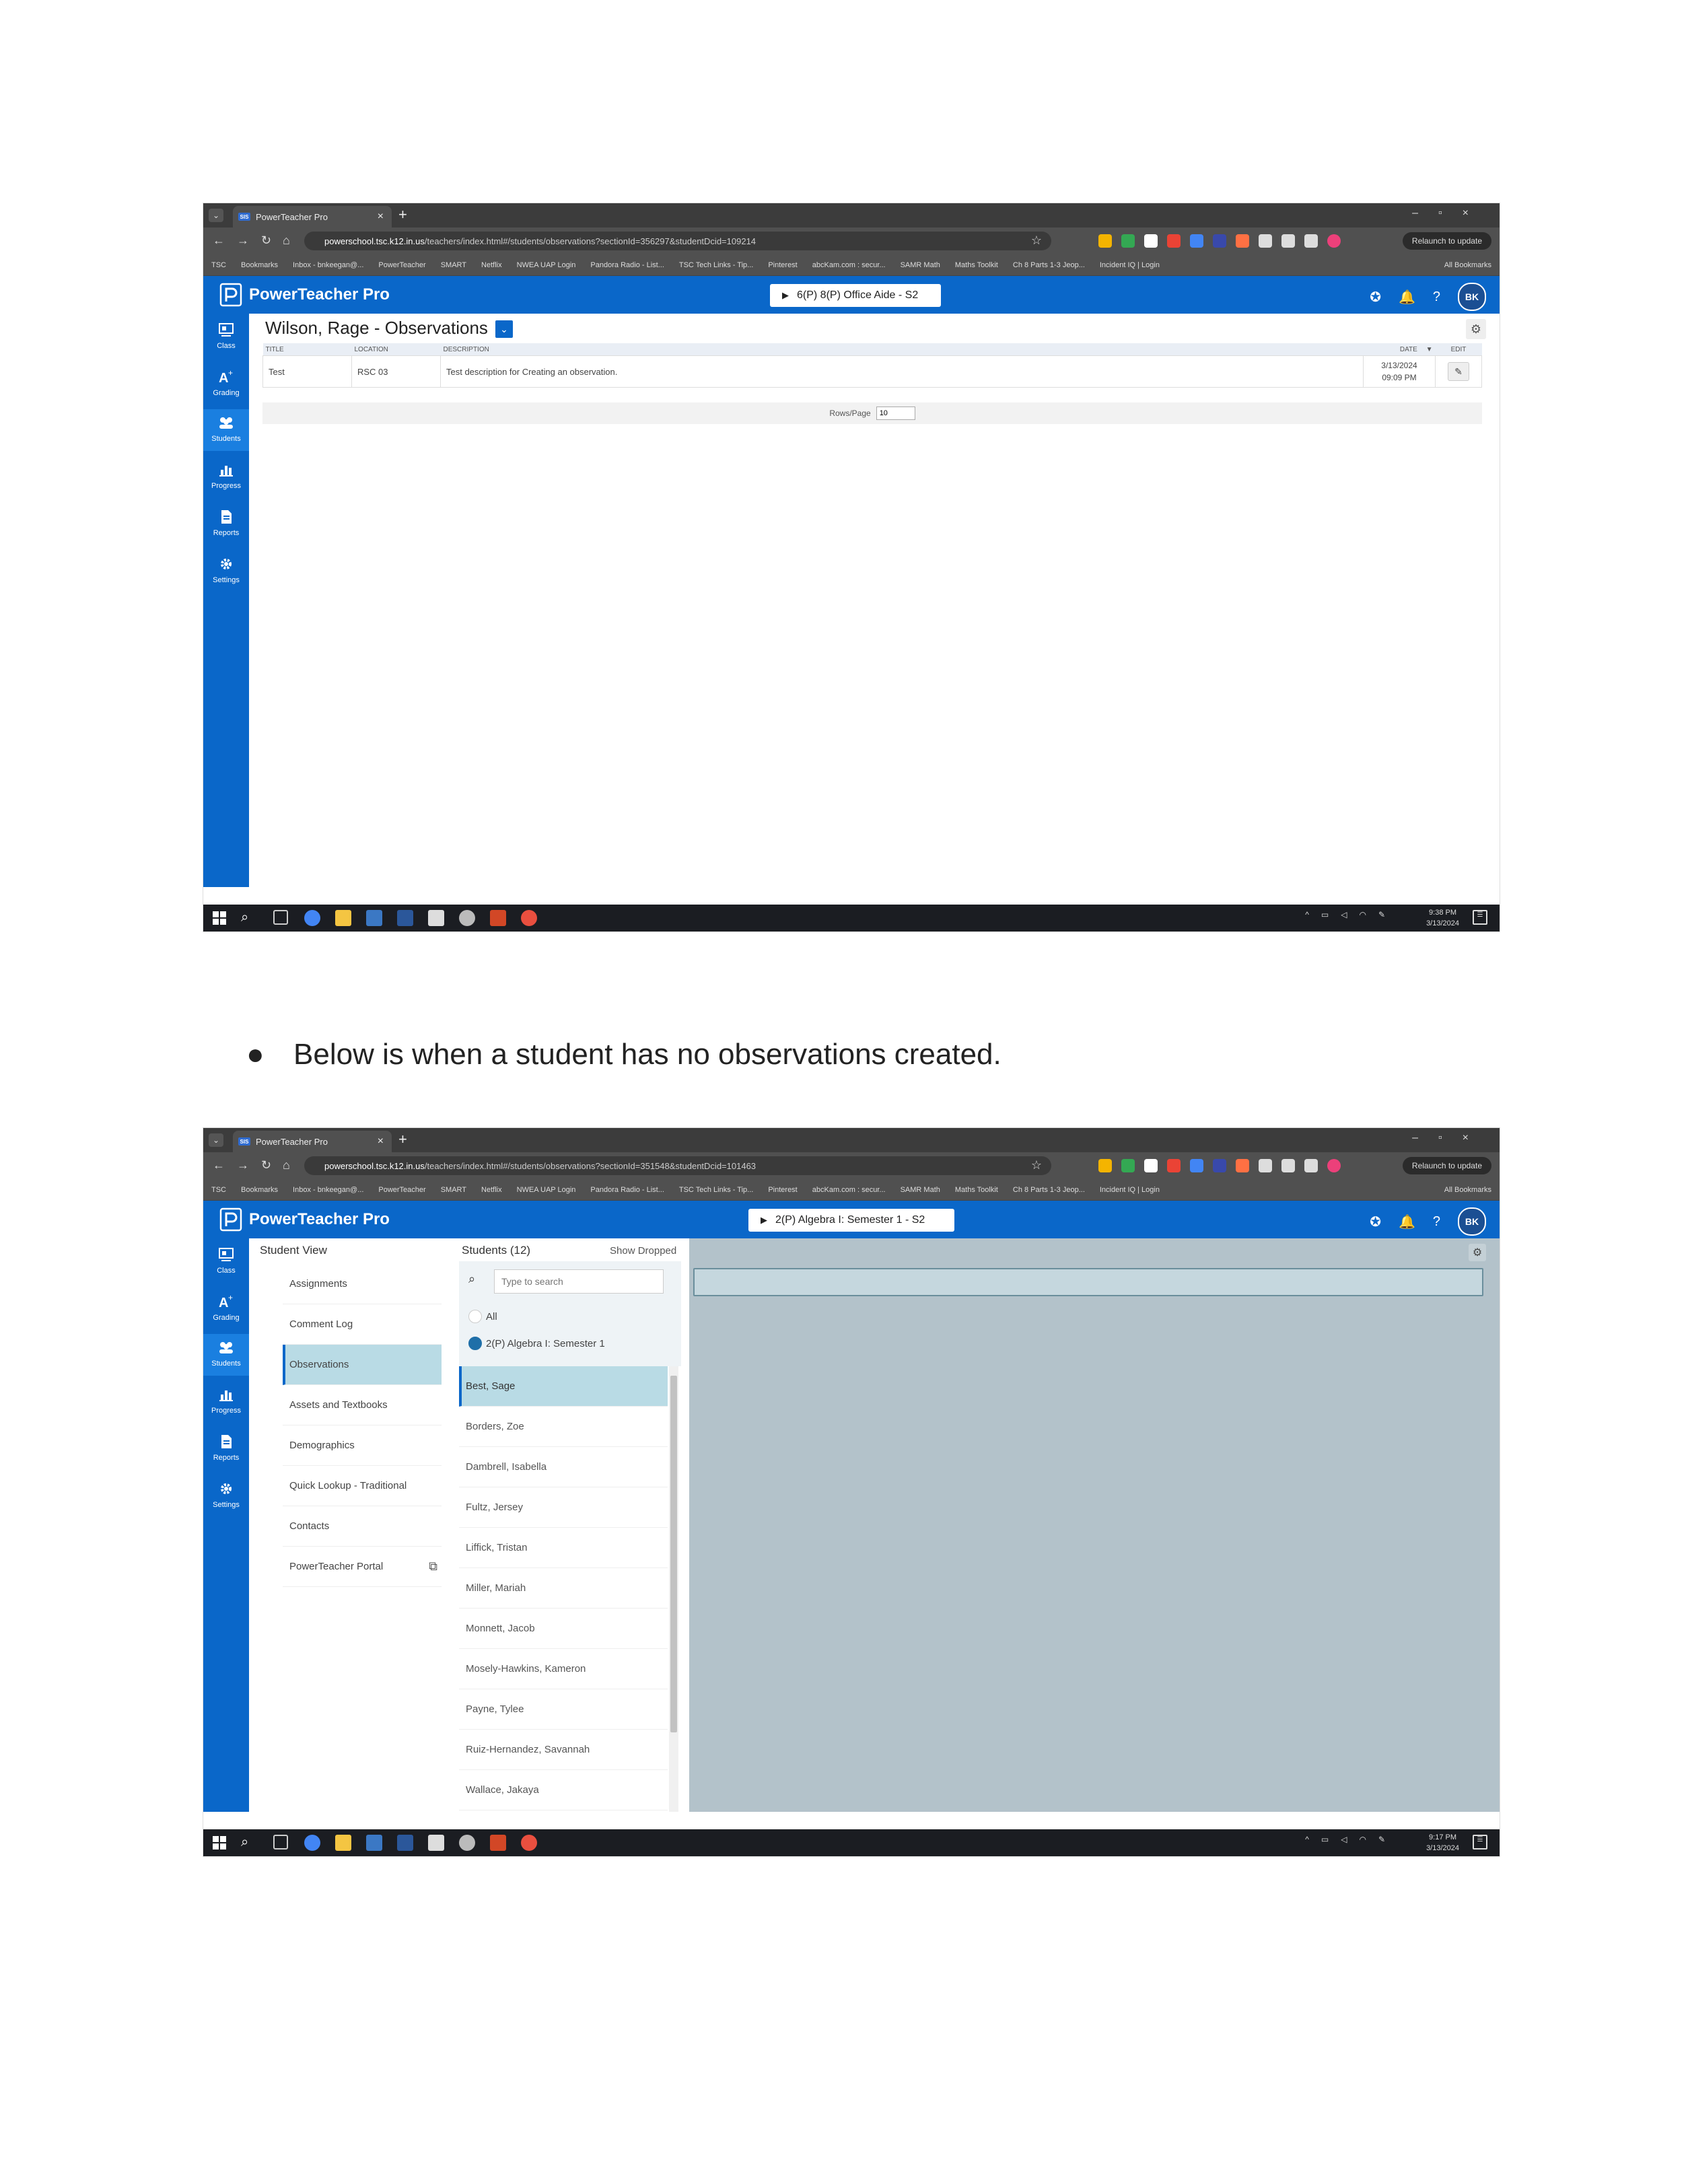 The height and width of the screenshot is (2184, 1688). What do you see at coordinates (226, 1262) in the screenshot?
I see `nav-class: Class` at bounding box center [226, 1262].